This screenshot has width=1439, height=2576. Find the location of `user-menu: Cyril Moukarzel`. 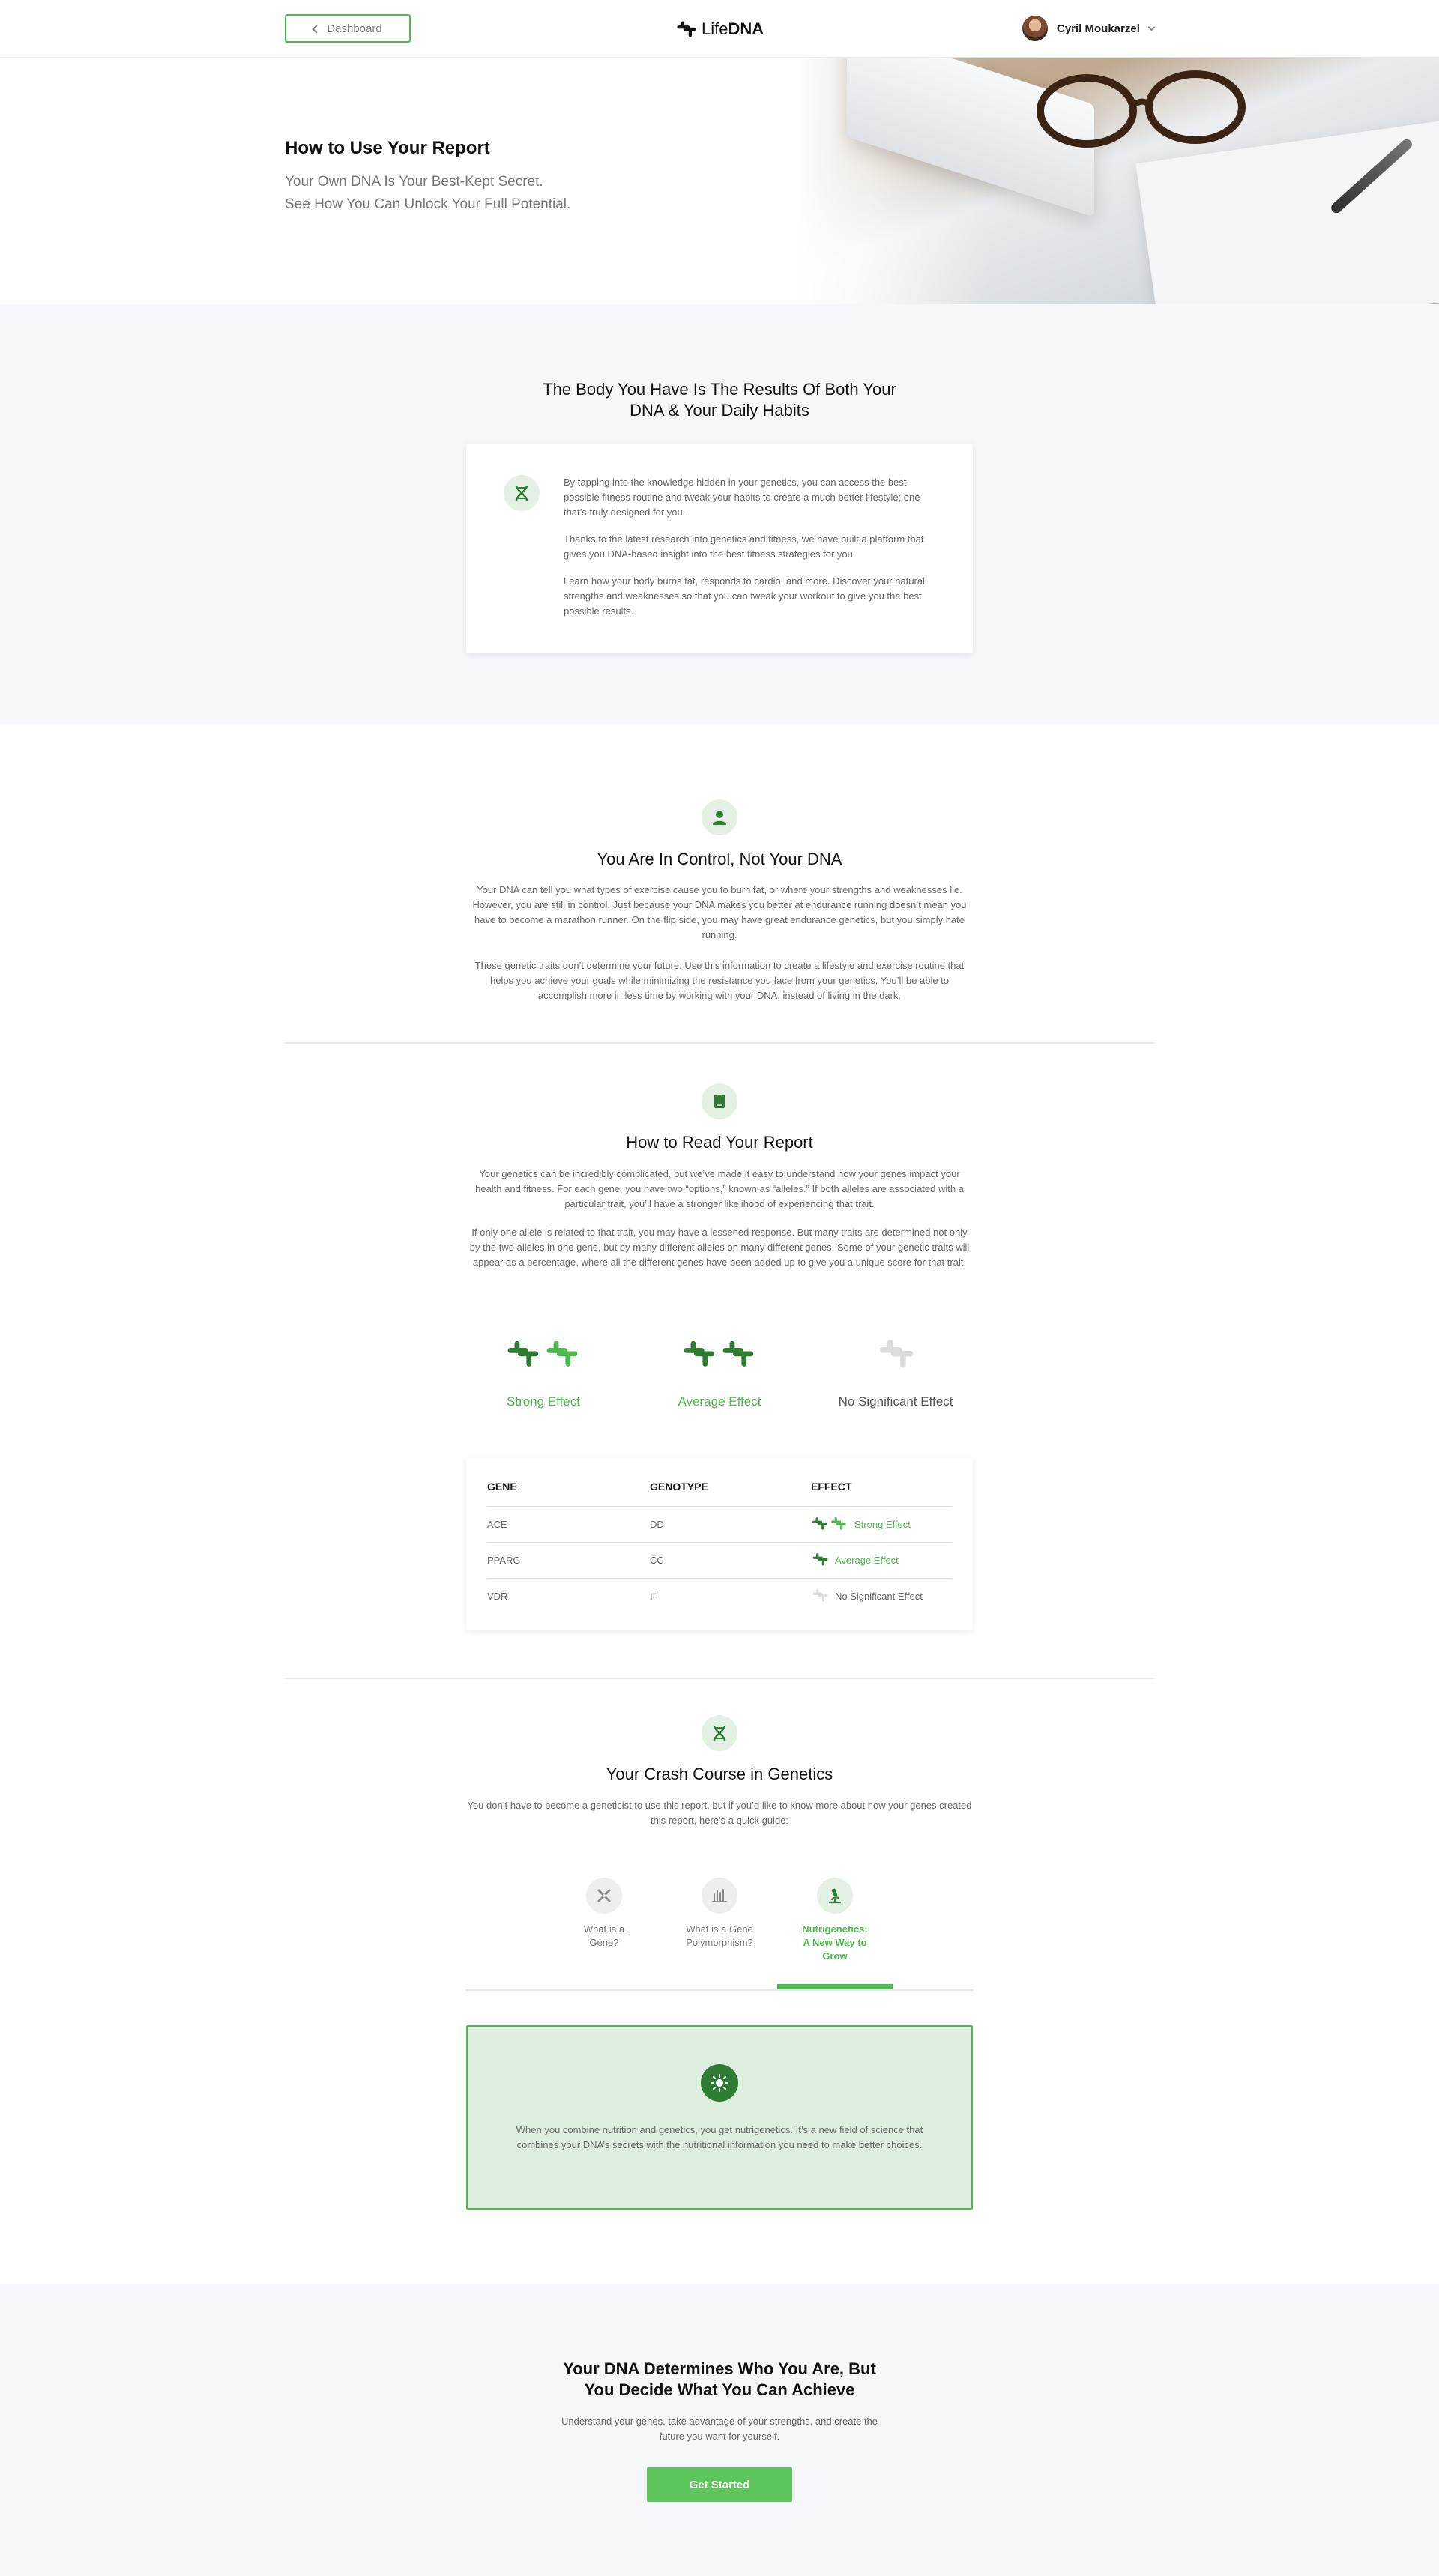

user-menu: Cyril Moukarzel is located at coordinates (1089, 28).